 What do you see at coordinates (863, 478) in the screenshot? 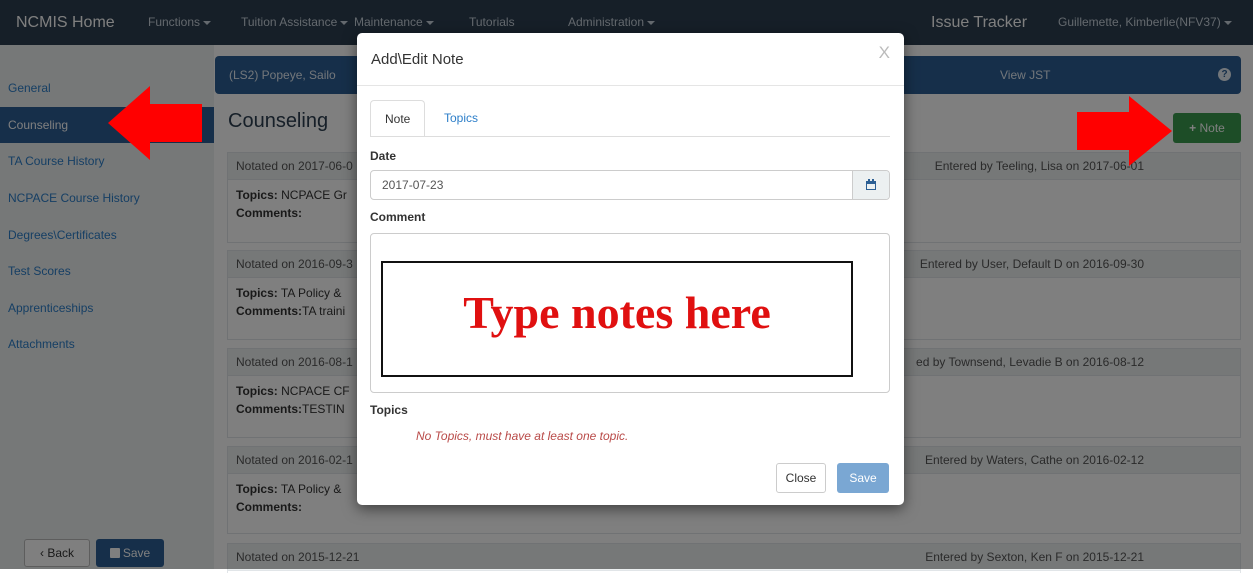
I see `save-button: Save` at bounding box center [863, 478].